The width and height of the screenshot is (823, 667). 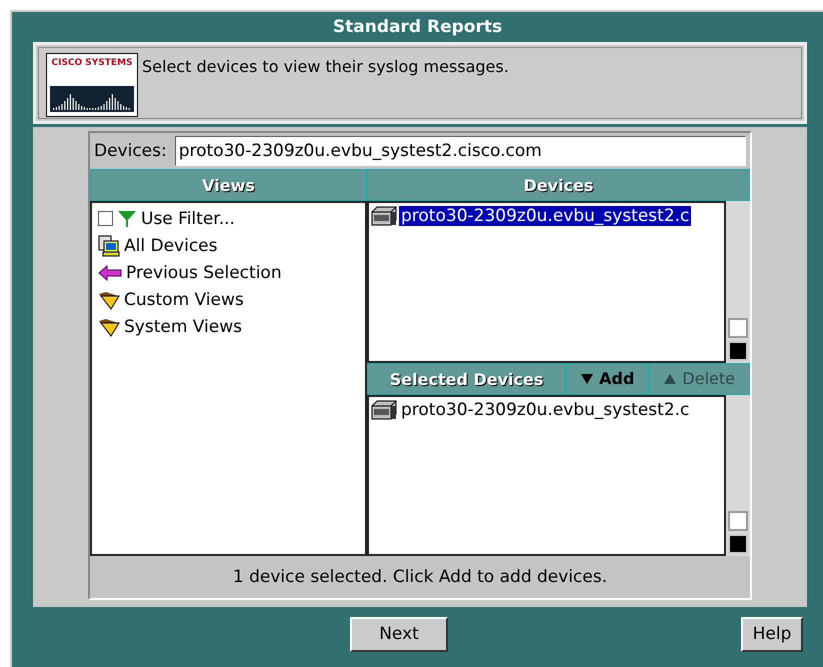 I want to click on logo-text: CISCO SYSTEMS, so click(x=92, y=63).